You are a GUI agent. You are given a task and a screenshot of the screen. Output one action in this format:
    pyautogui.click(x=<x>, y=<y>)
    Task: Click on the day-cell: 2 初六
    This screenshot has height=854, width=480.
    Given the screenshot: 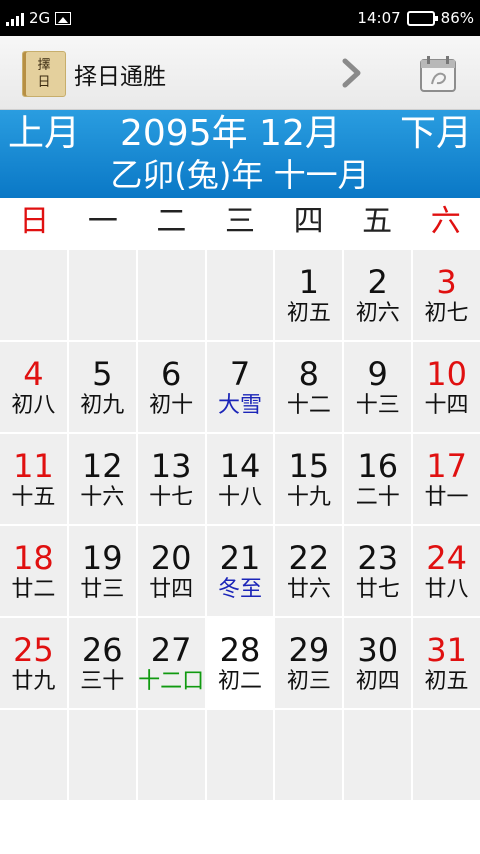 What is the action you would take?
    pyautogui.click(x=378, y=295)
    